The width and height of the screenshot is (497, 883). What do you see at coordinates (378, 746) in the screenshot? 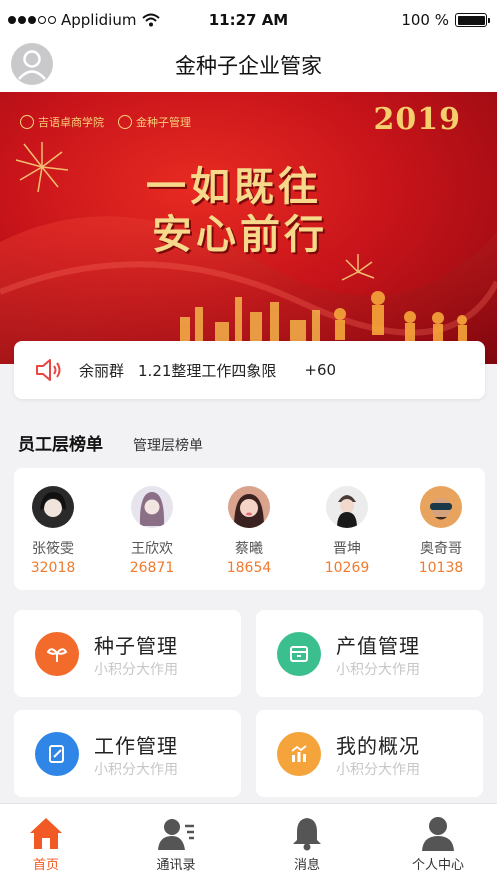
I see `module-title: 我的概况` at bounding box center [378, 746].